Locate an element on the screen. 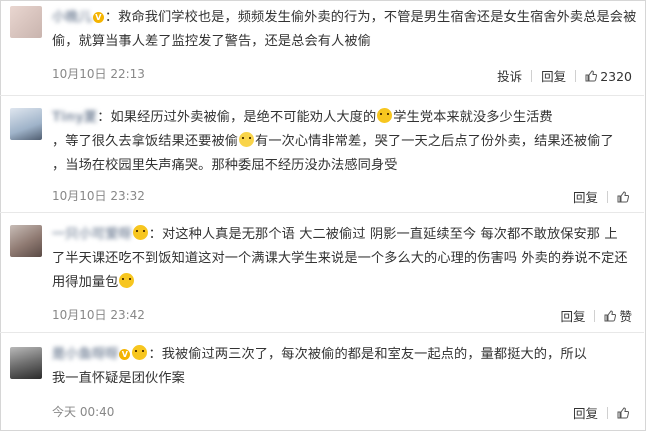 The image size is (646, 431). timestamp: 今天 00:40 is located at coordinates (83, 412).